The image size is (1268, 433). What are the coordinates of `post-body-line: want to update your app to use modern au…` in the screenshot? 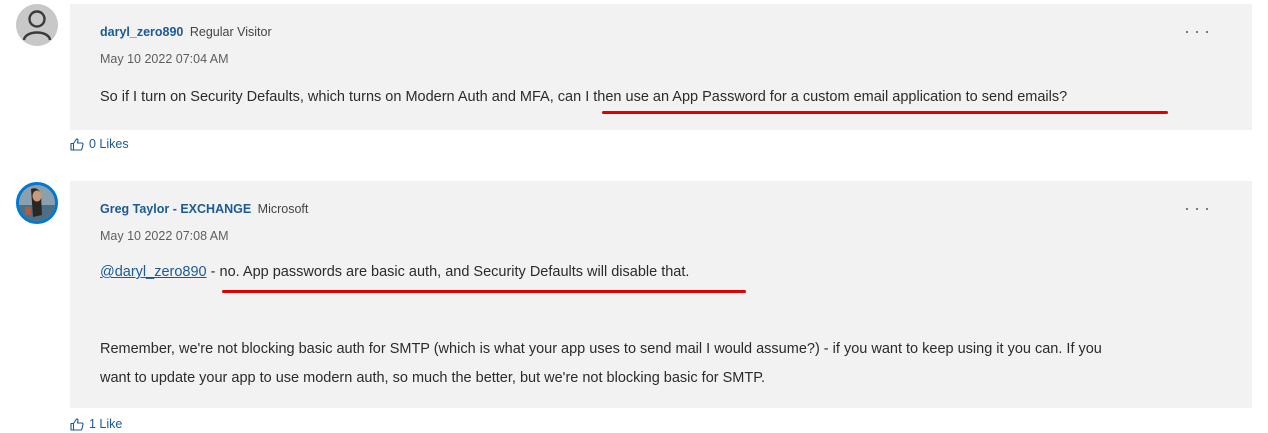 It's located at (433, 378).